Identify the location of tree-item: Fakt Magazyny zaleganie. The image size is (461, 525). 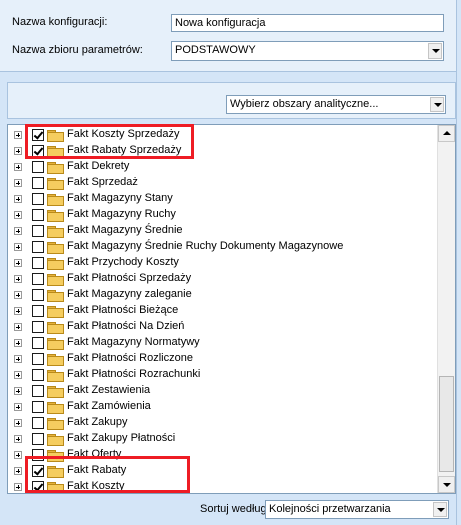
(223, 295).